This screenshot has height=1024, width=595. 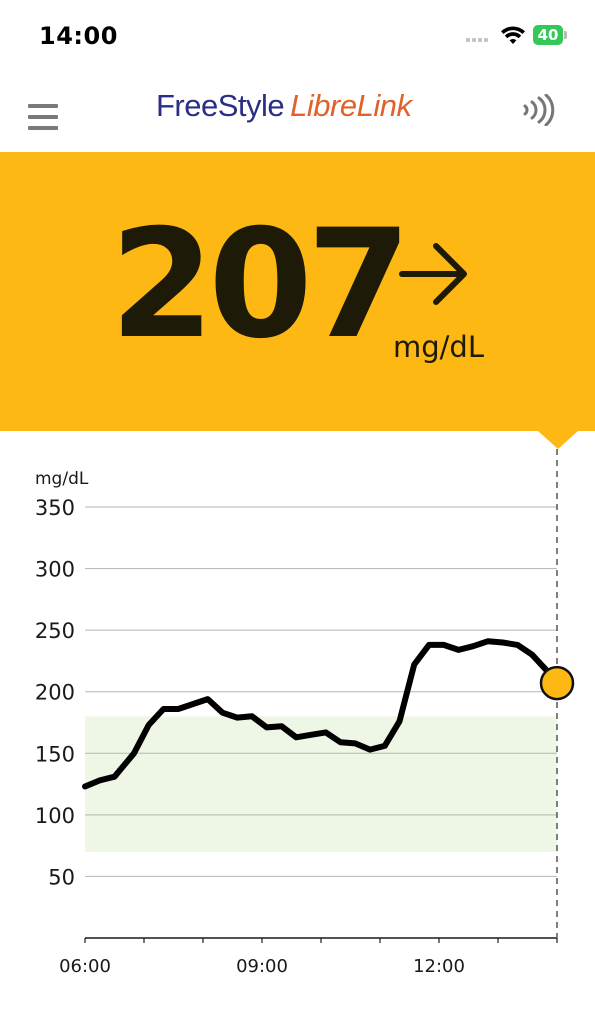 I want to click on status-bar: 14:00 40, so click(x=297, y=36).